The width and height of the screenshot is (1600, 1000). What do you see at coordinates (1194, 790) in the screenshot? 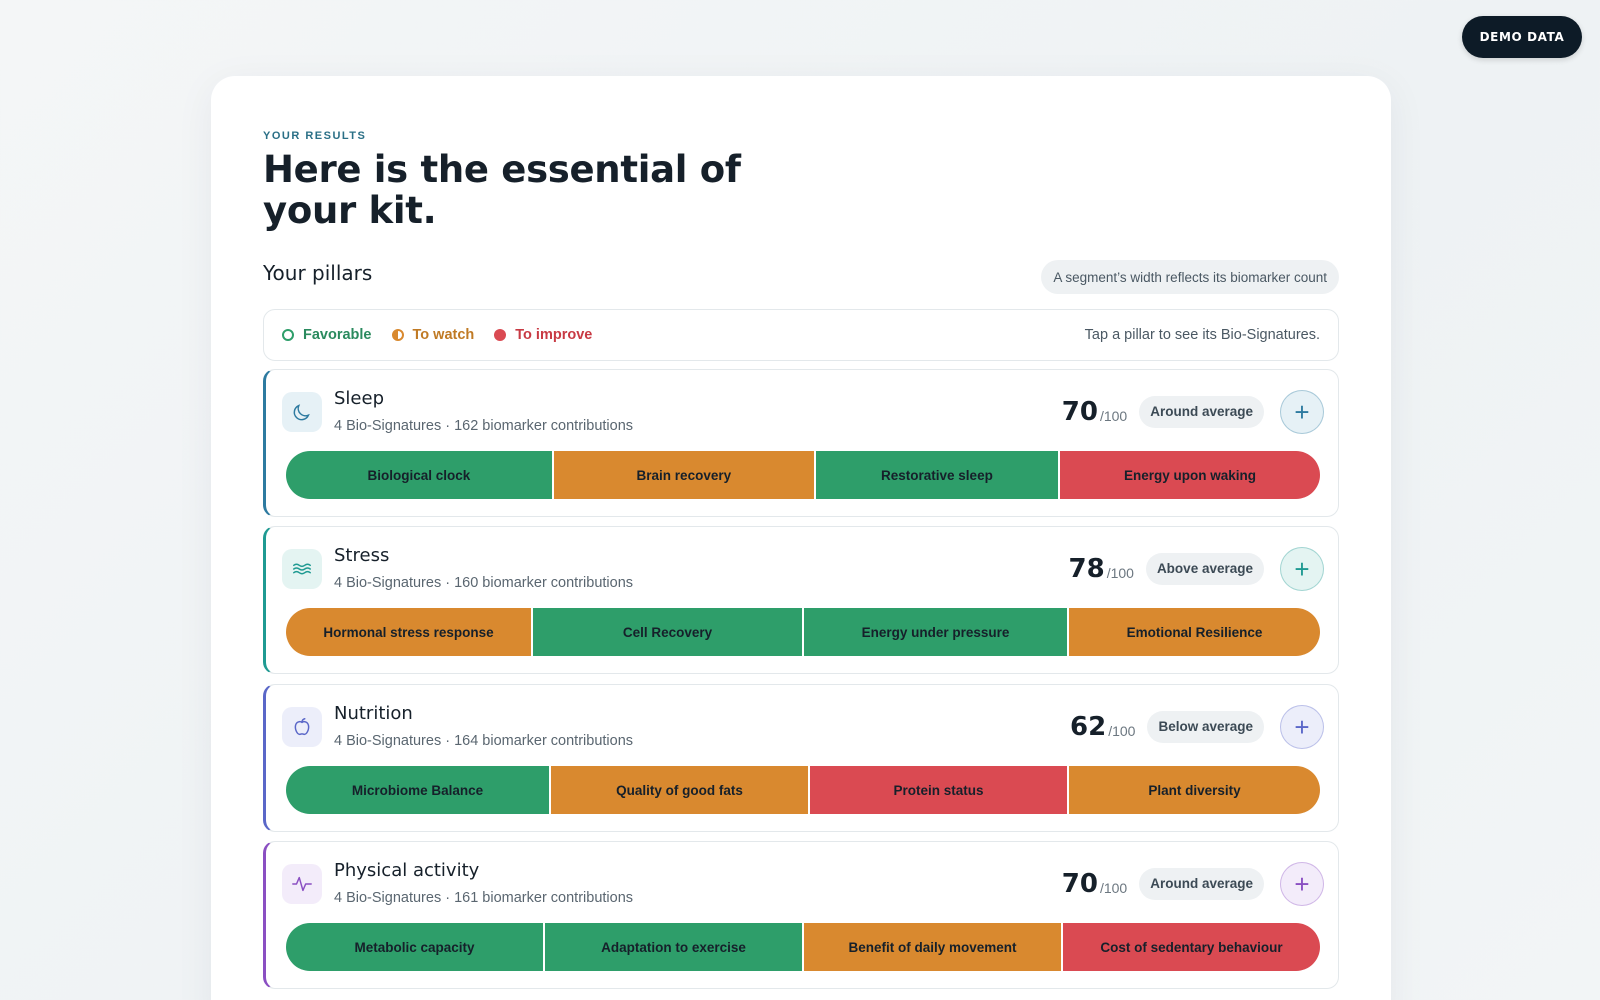
I see `bio-signature-segment: Plant diversity` at bounding box center [1194, 790].